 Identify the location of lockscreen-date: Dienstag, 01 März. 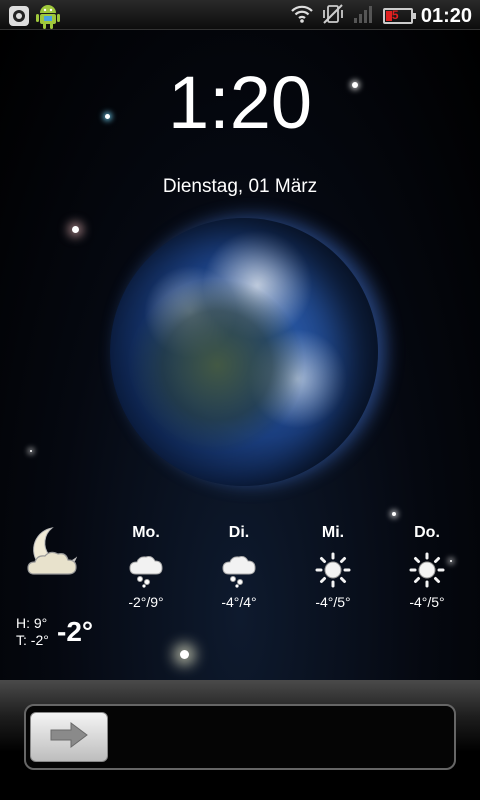
(240, 186).